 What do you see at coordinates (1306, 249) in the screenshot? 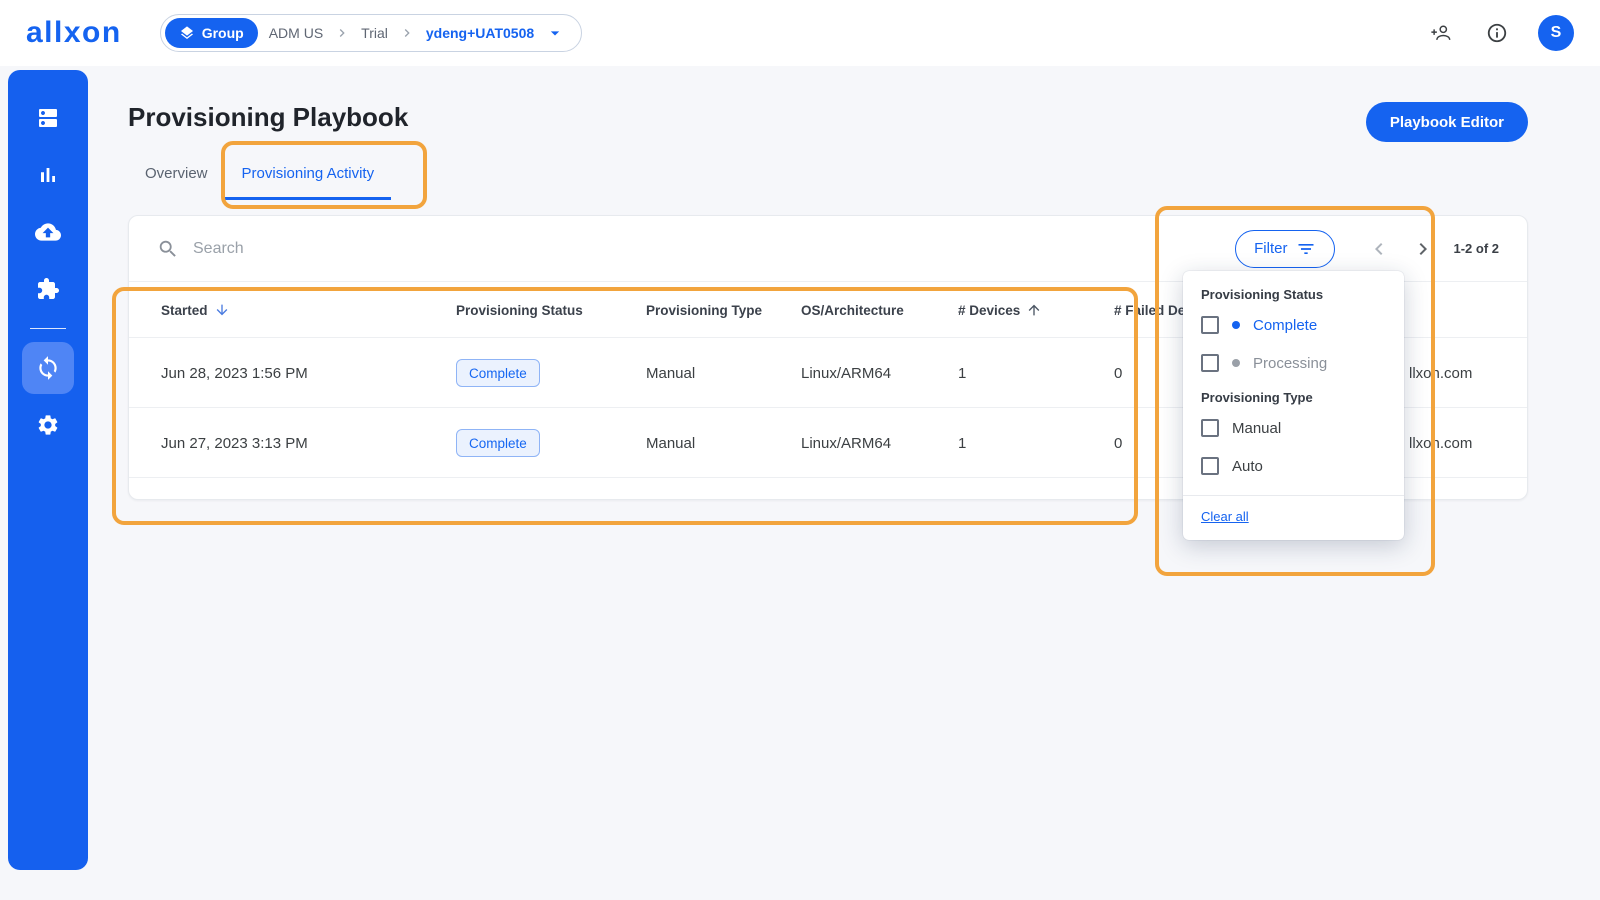
I see `filter-icon` at bounding box center [1306, 249].